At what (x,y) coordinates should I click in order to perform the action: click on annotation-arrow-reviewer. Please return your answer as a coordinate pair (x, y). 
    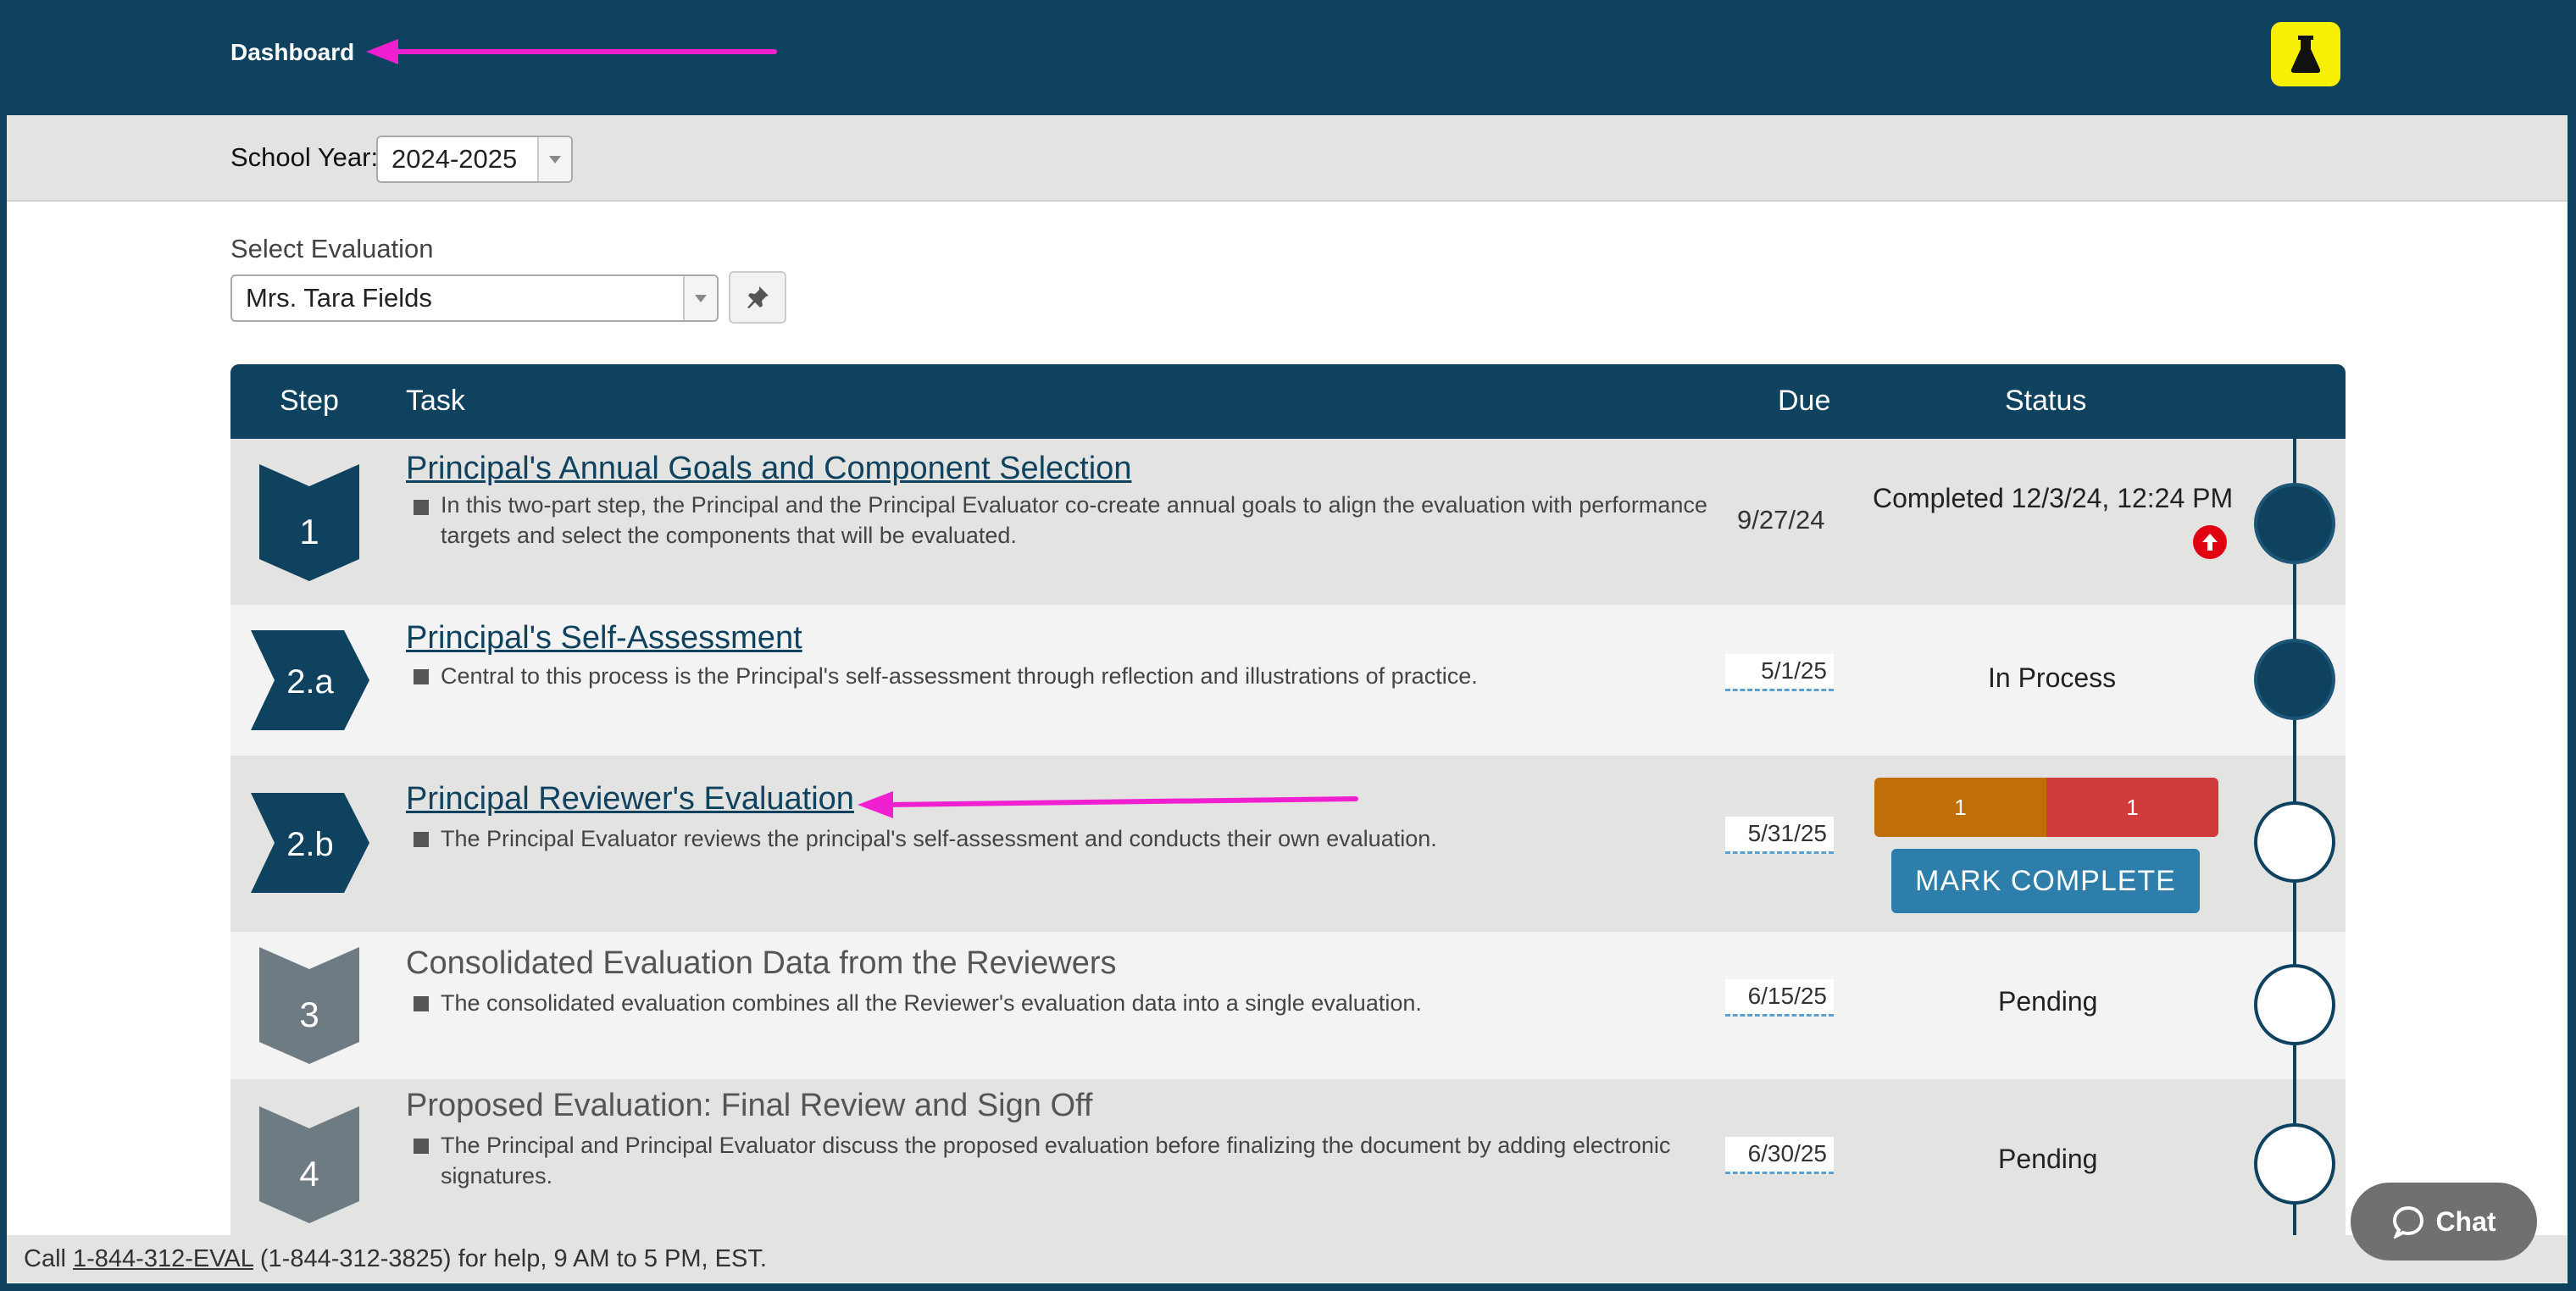
    Looking at the image, I should click on (1108, 805).